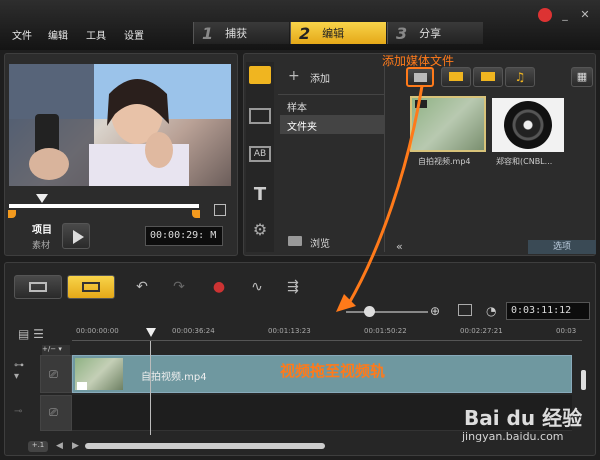 This screenshot has width=600, height=460. Describe the element at coordinates (179, 287) in the screenshot. I see `redo-icon: ↷` at that location.